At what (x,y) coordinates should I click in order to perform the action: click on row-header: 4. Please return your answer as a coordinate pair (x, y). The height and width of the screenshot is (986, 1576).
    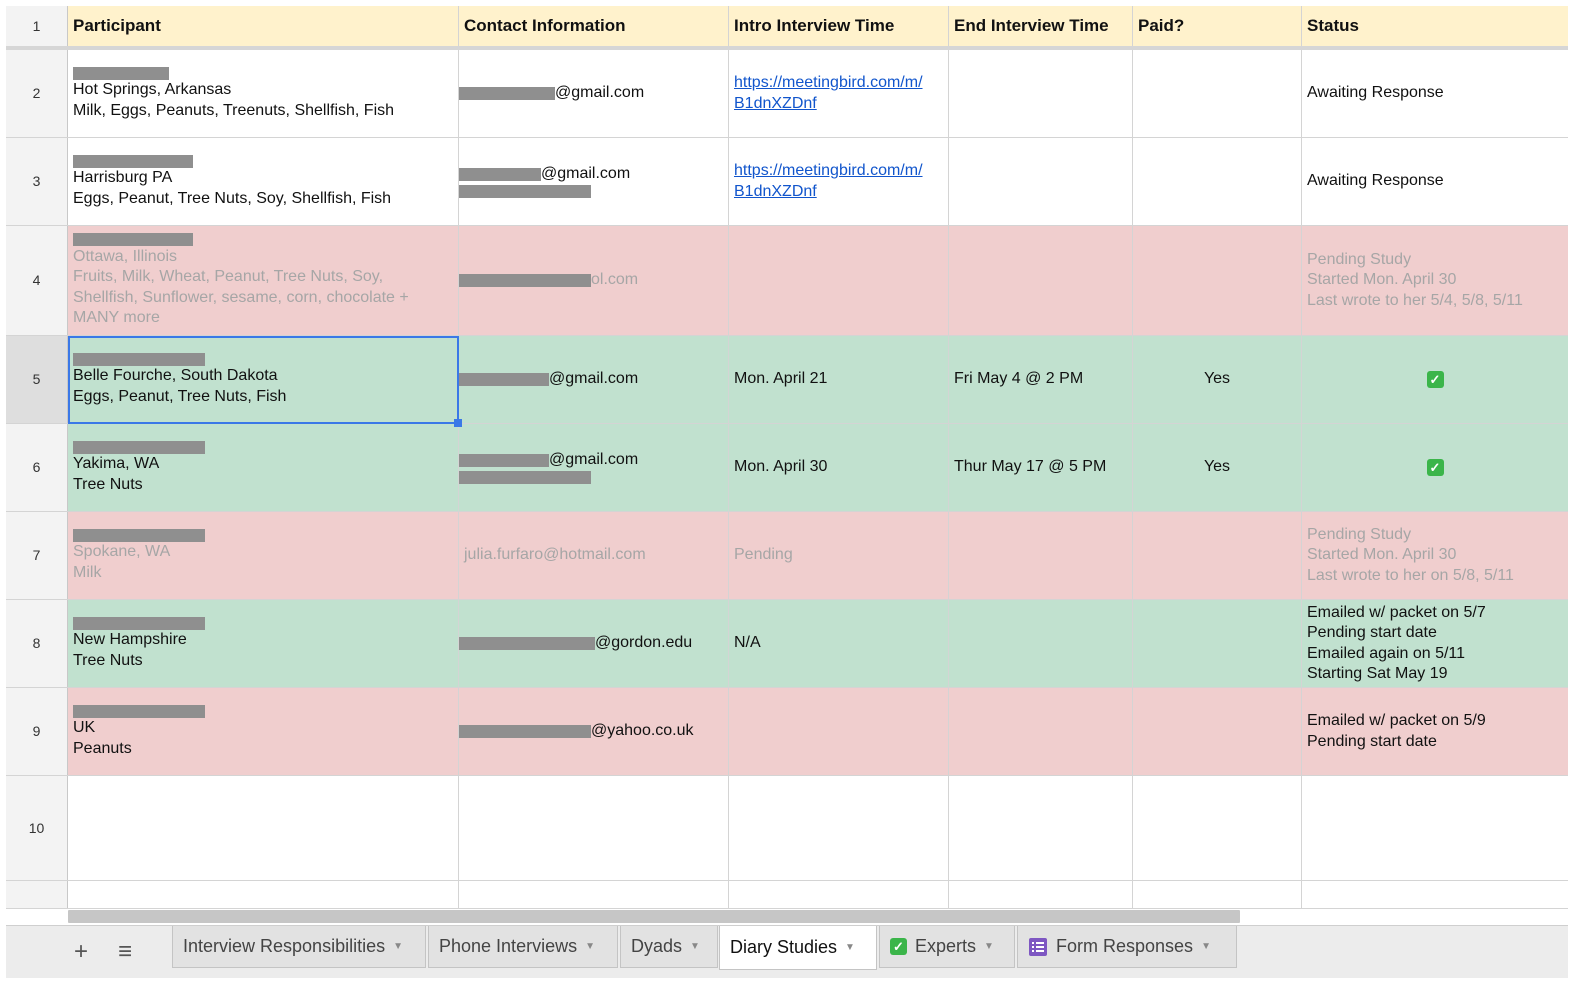
    Looking at the image, I should click on (37, 280).